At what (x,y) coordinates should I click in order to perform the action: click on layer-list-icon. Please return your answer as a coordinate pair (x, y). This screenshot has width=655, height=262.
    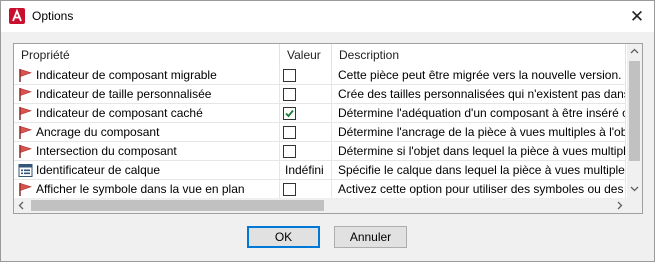
    Looking at the image, I should click on (25, 170).